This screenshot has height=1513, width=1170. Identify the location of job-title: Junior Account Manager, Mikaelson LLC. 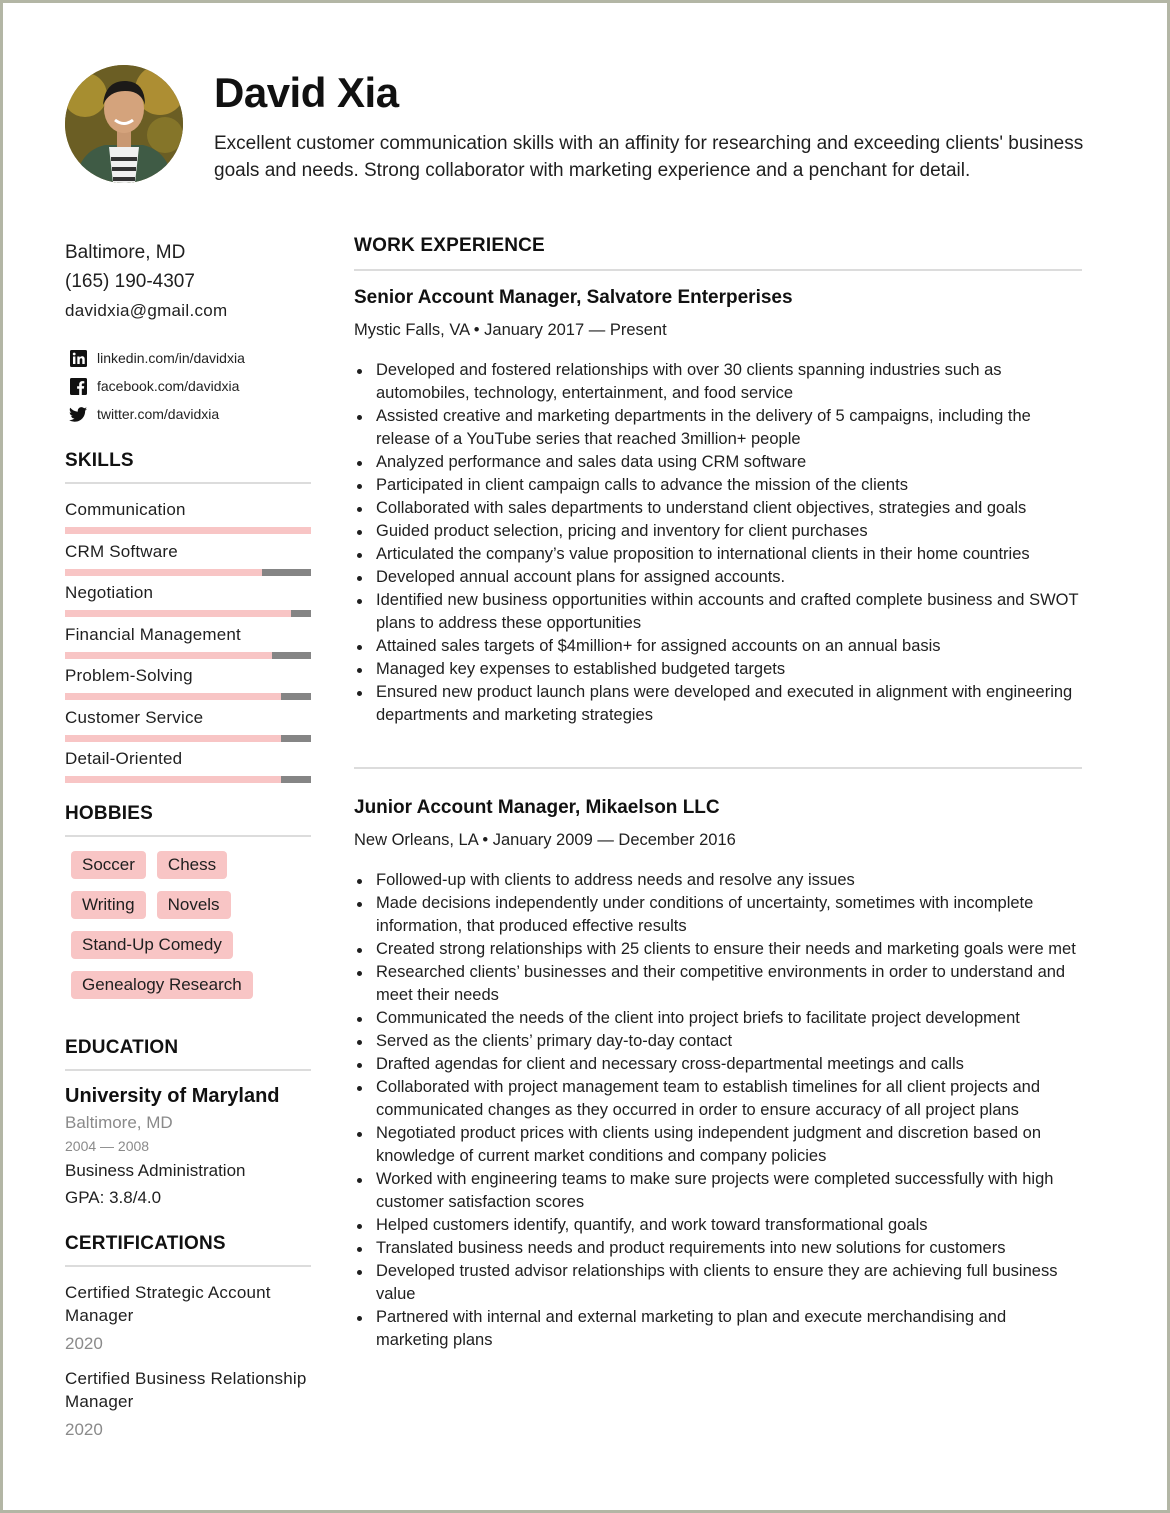
(537, 807).